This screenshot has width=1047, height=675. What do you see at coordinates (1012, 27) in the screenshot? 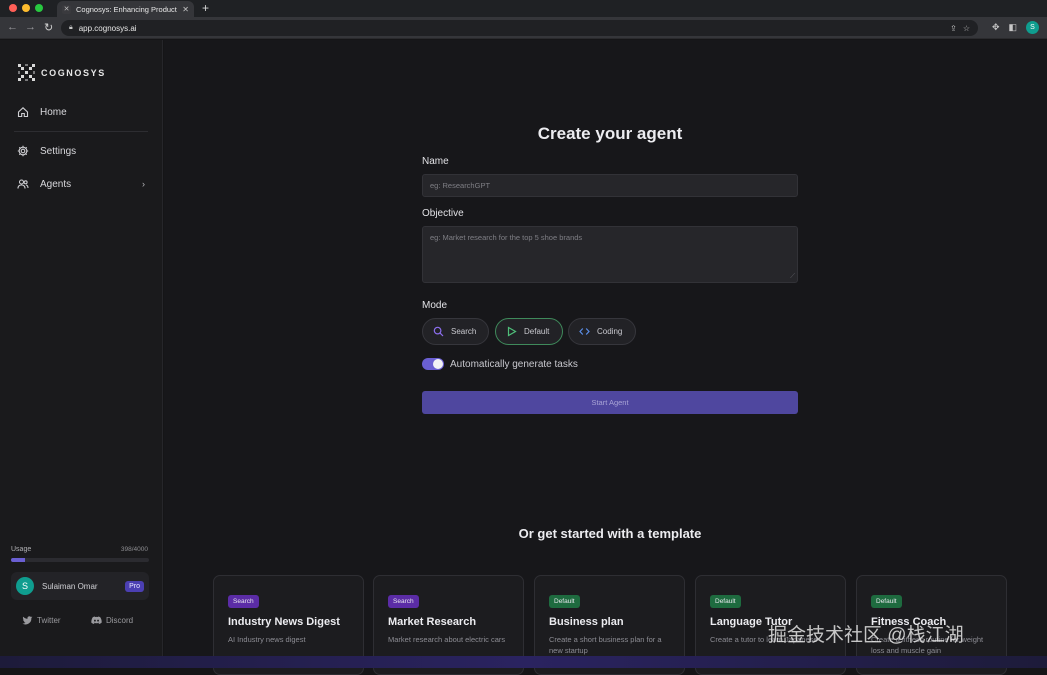
I see `sidepanel-icon: ◧` at bounding box center [1012, 27].